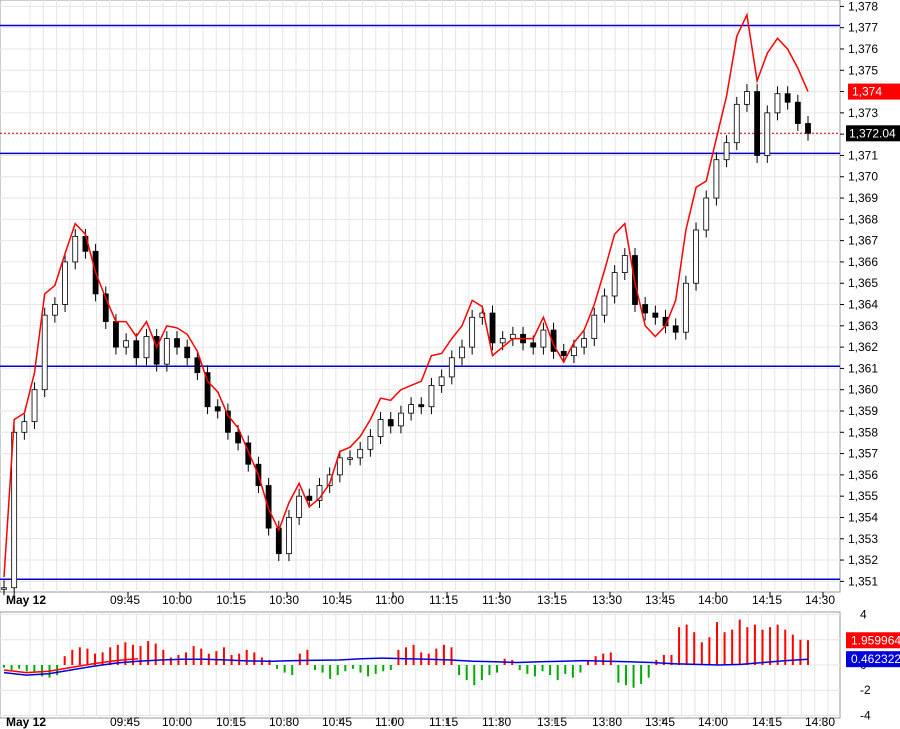  Describe the element at coordinates (820, 600) in the screenshot. I see `x-tick-label: 14:30` at that location.